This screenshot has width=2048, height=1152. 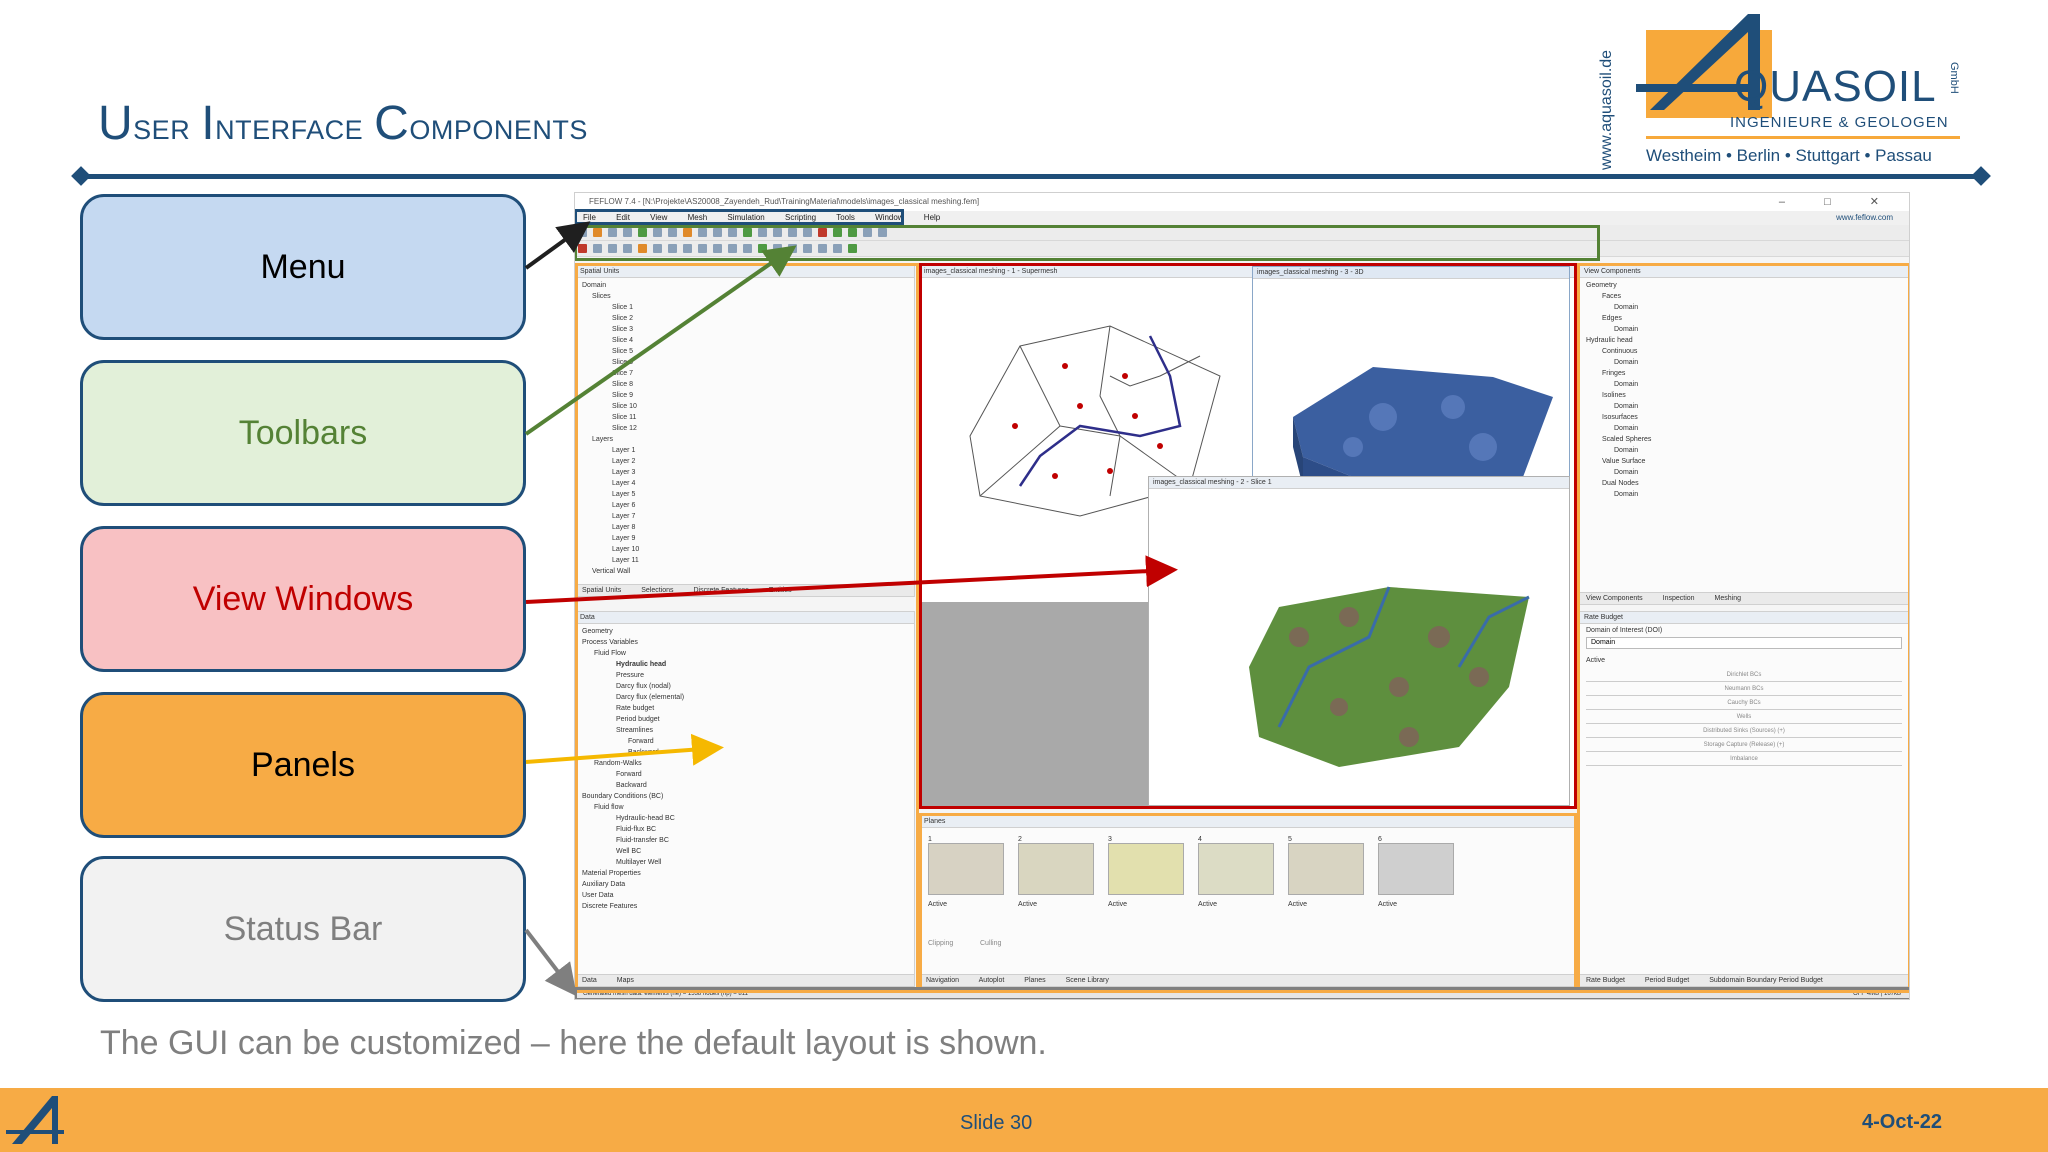 I want to click on domain-select: Domain, so click(x=1744, y=643).